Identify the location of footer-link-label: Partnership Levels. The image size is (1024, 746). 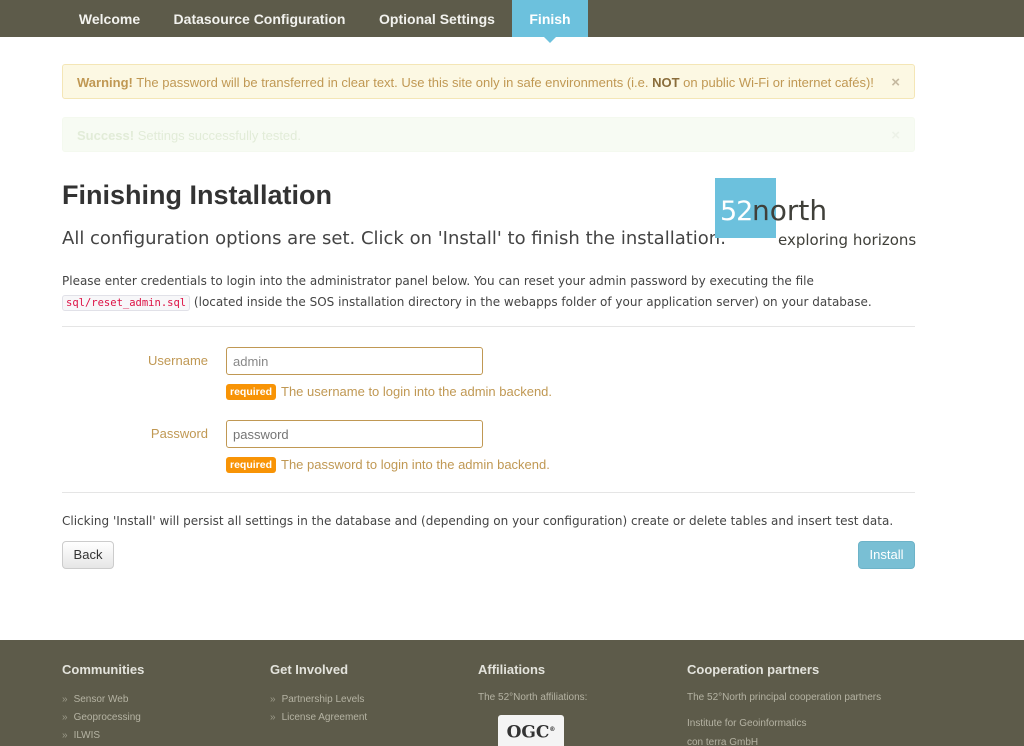
(323, 699).